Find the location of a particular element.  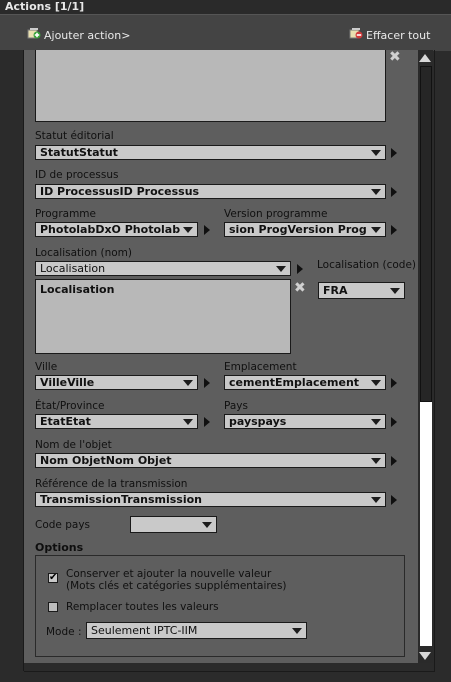

processus-select: ID ProcessusID Processus is located at coordinates (210, 191).